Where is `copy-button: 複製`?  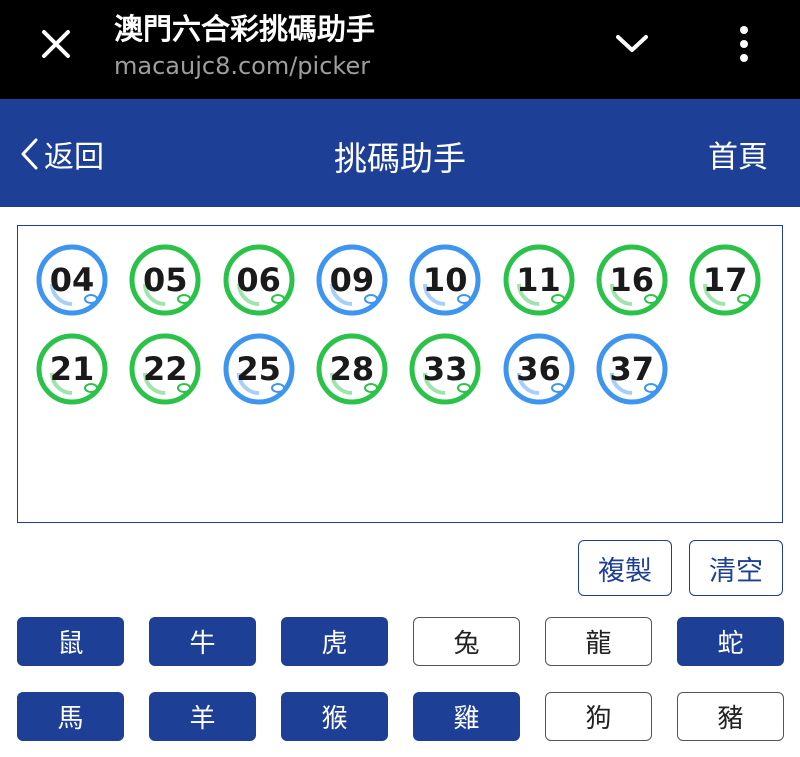
copy-button: 複製 is located at coordinates (625, 568).